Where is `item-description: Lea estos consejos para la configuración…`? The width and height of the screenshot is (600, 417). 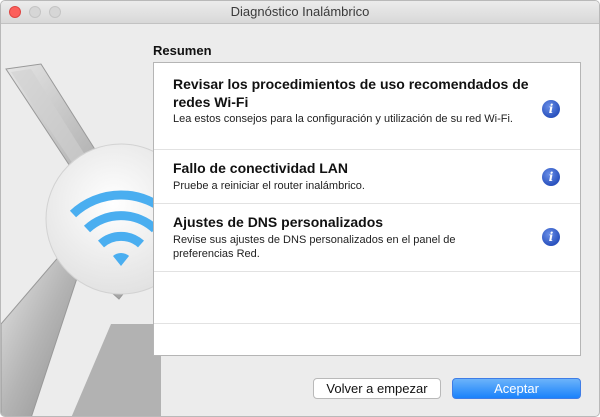 item-description: Lea estos consejos para la configuración… is located at coordinates (343, 119).